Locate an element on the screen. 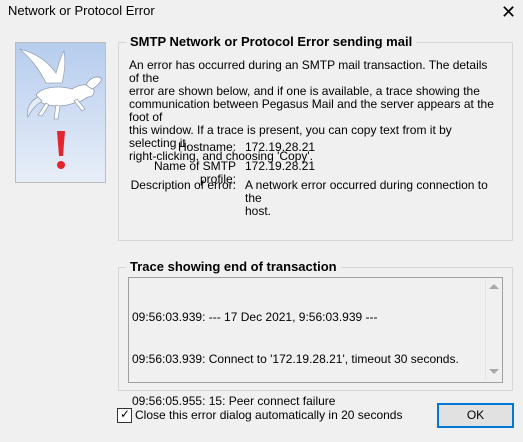 The width and height of the screenshot is (523, 442). trace-line: 09:56:05.955: 15: Peer connect failure is located at coordinates (234, 401).